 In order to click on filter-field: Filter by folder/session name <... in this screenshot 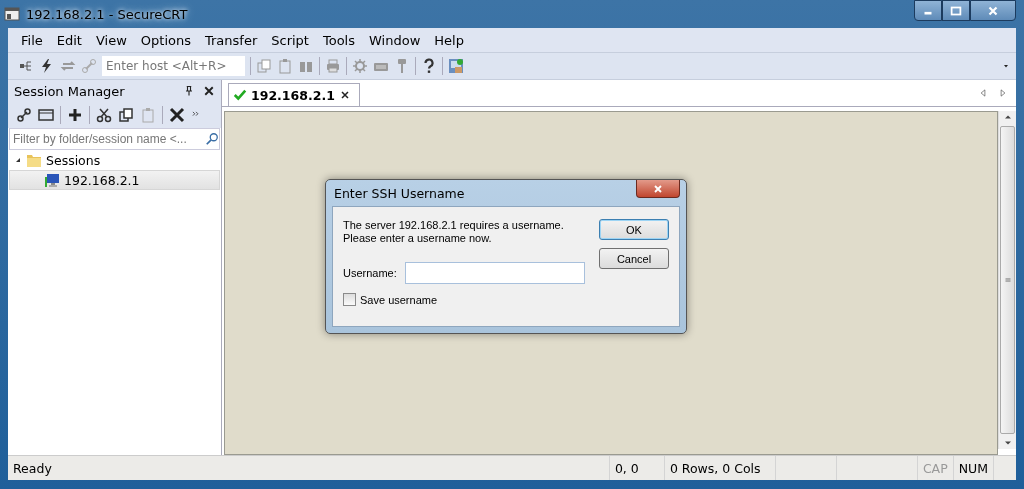, I will do `click(114, 139)`.